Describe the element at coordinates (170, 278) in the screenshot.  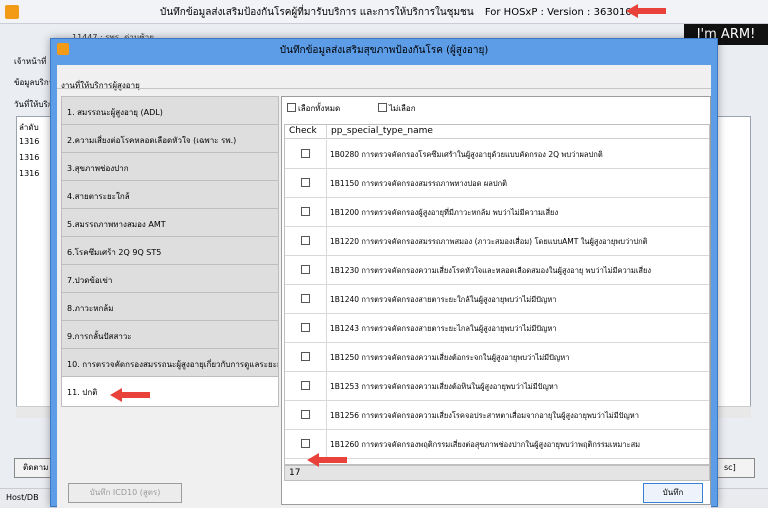
I see `menu-item-knee-pain: 7.ปวดข้อเข่า` at that location.